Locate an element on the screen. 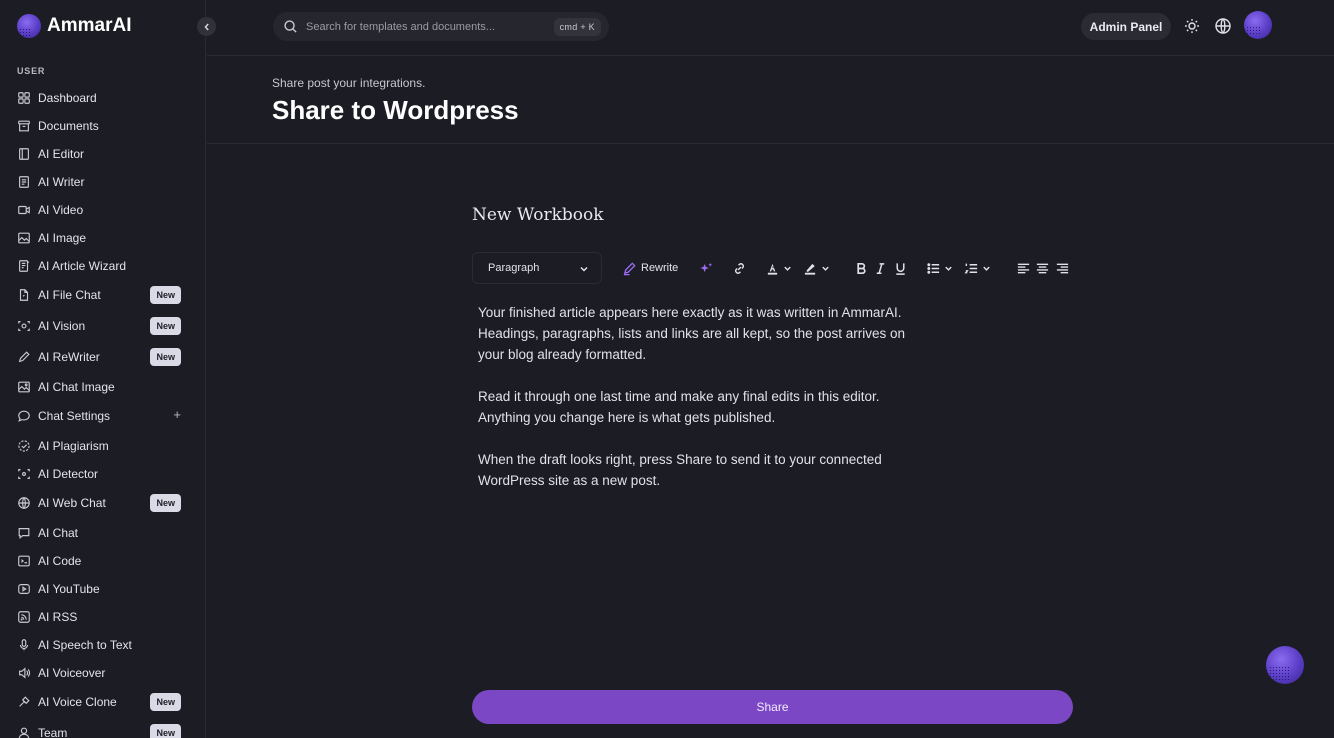 The image size is (1334, 738). sidebar-item-ai-plagiarism: AI Plagiarism is located at coordinates (102, 446).